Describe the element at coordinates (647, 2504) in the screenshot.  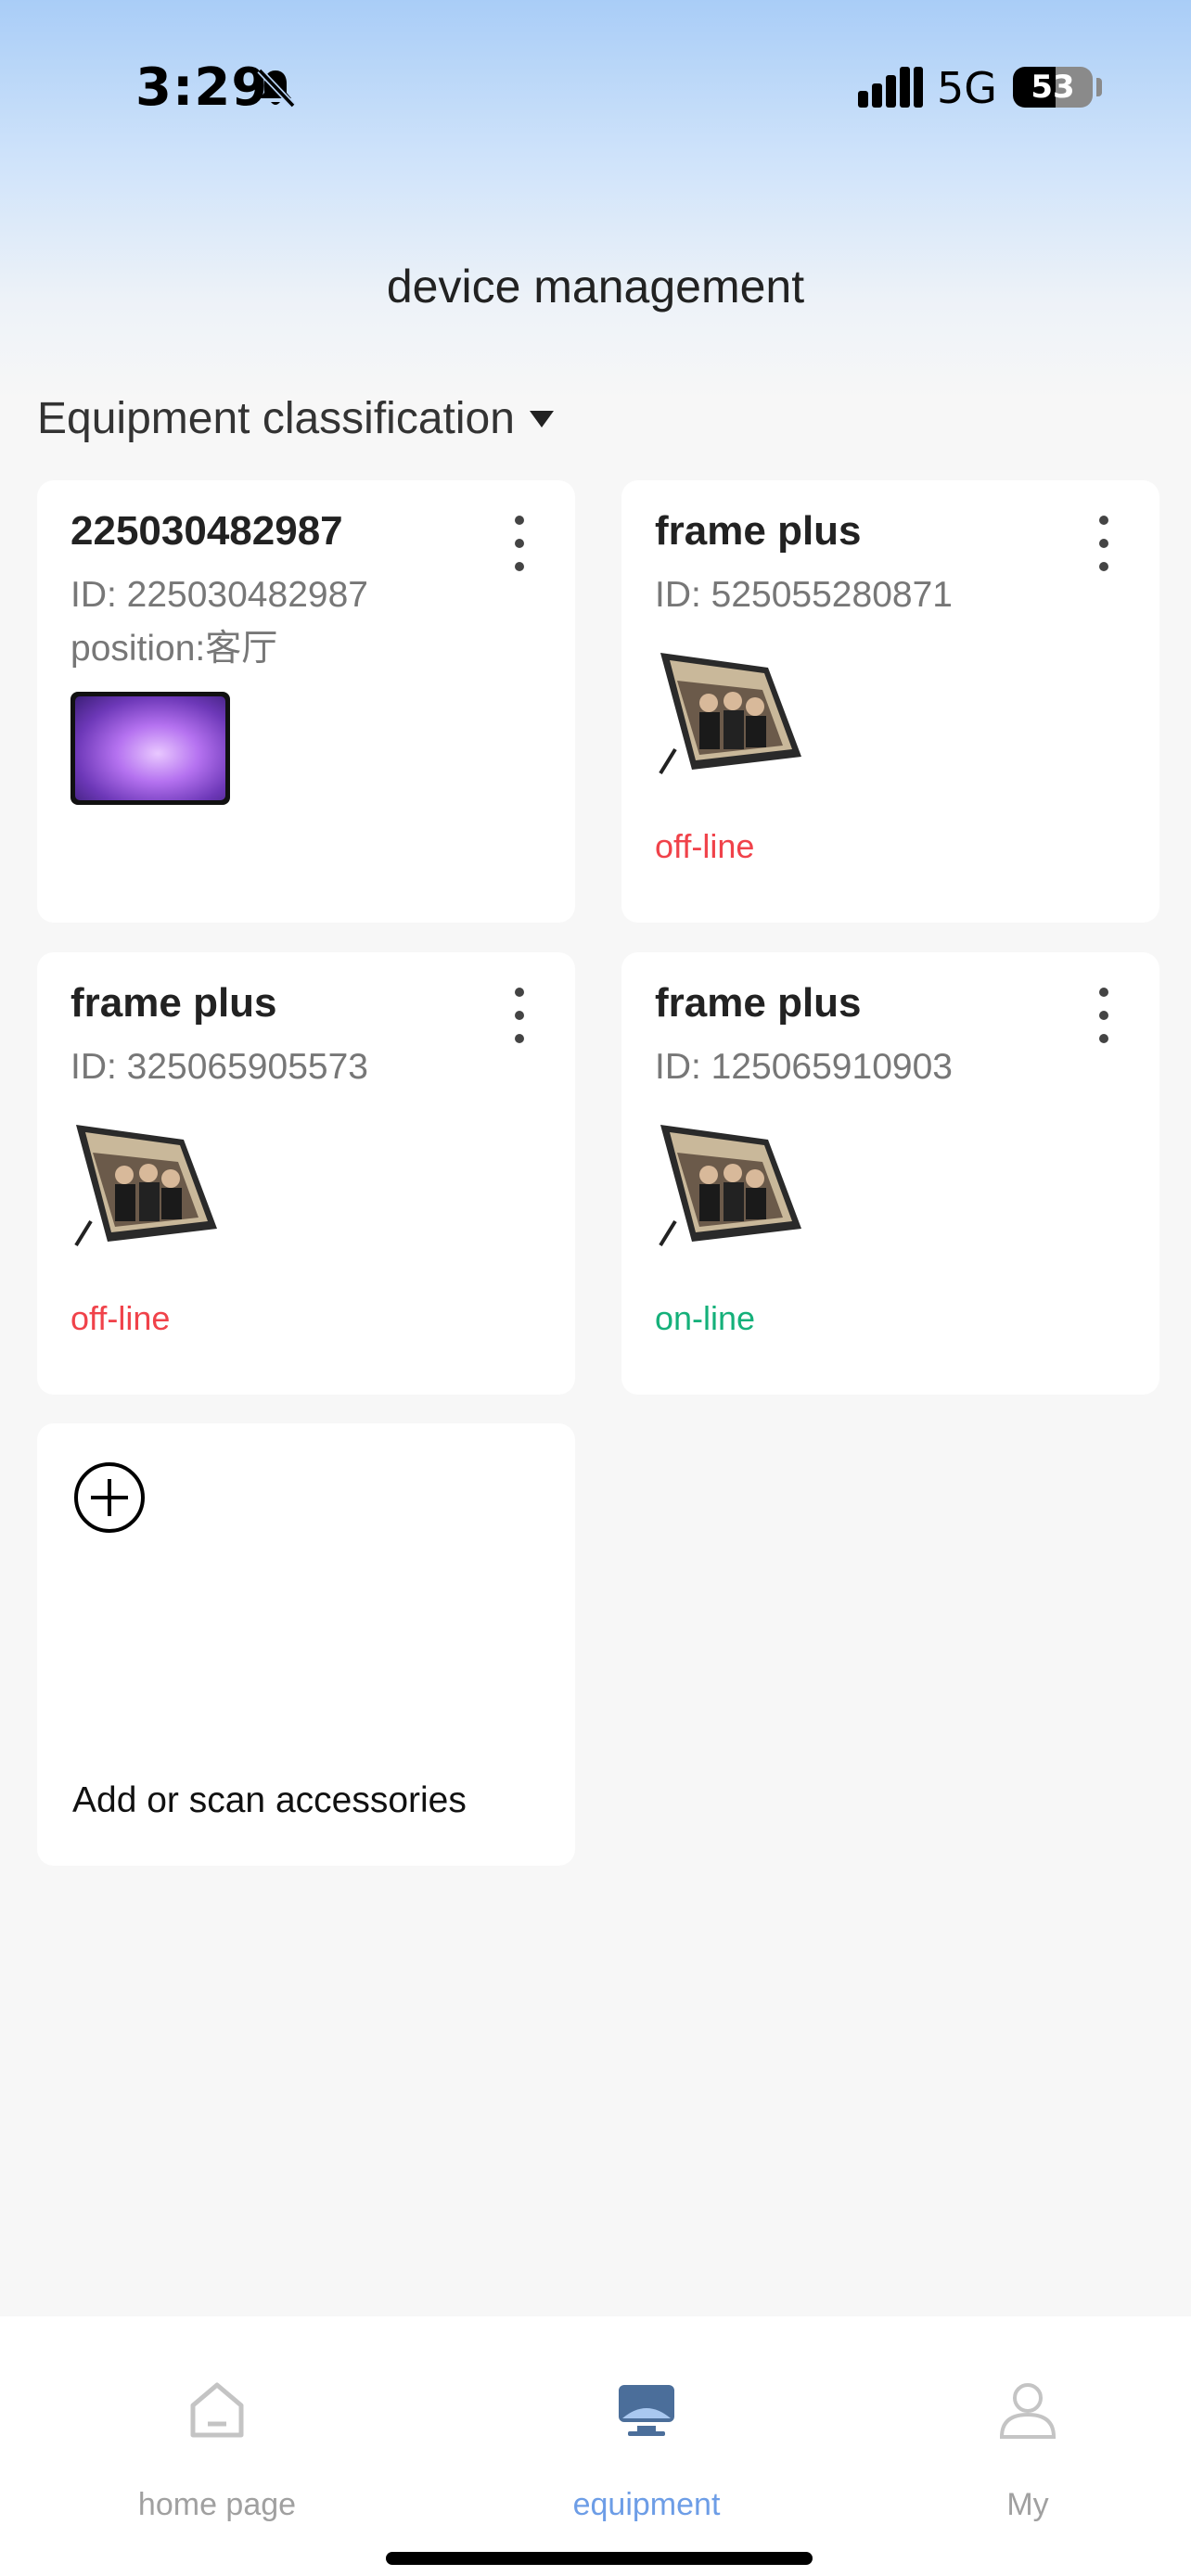
I see `tab-label: equipment` at that location.